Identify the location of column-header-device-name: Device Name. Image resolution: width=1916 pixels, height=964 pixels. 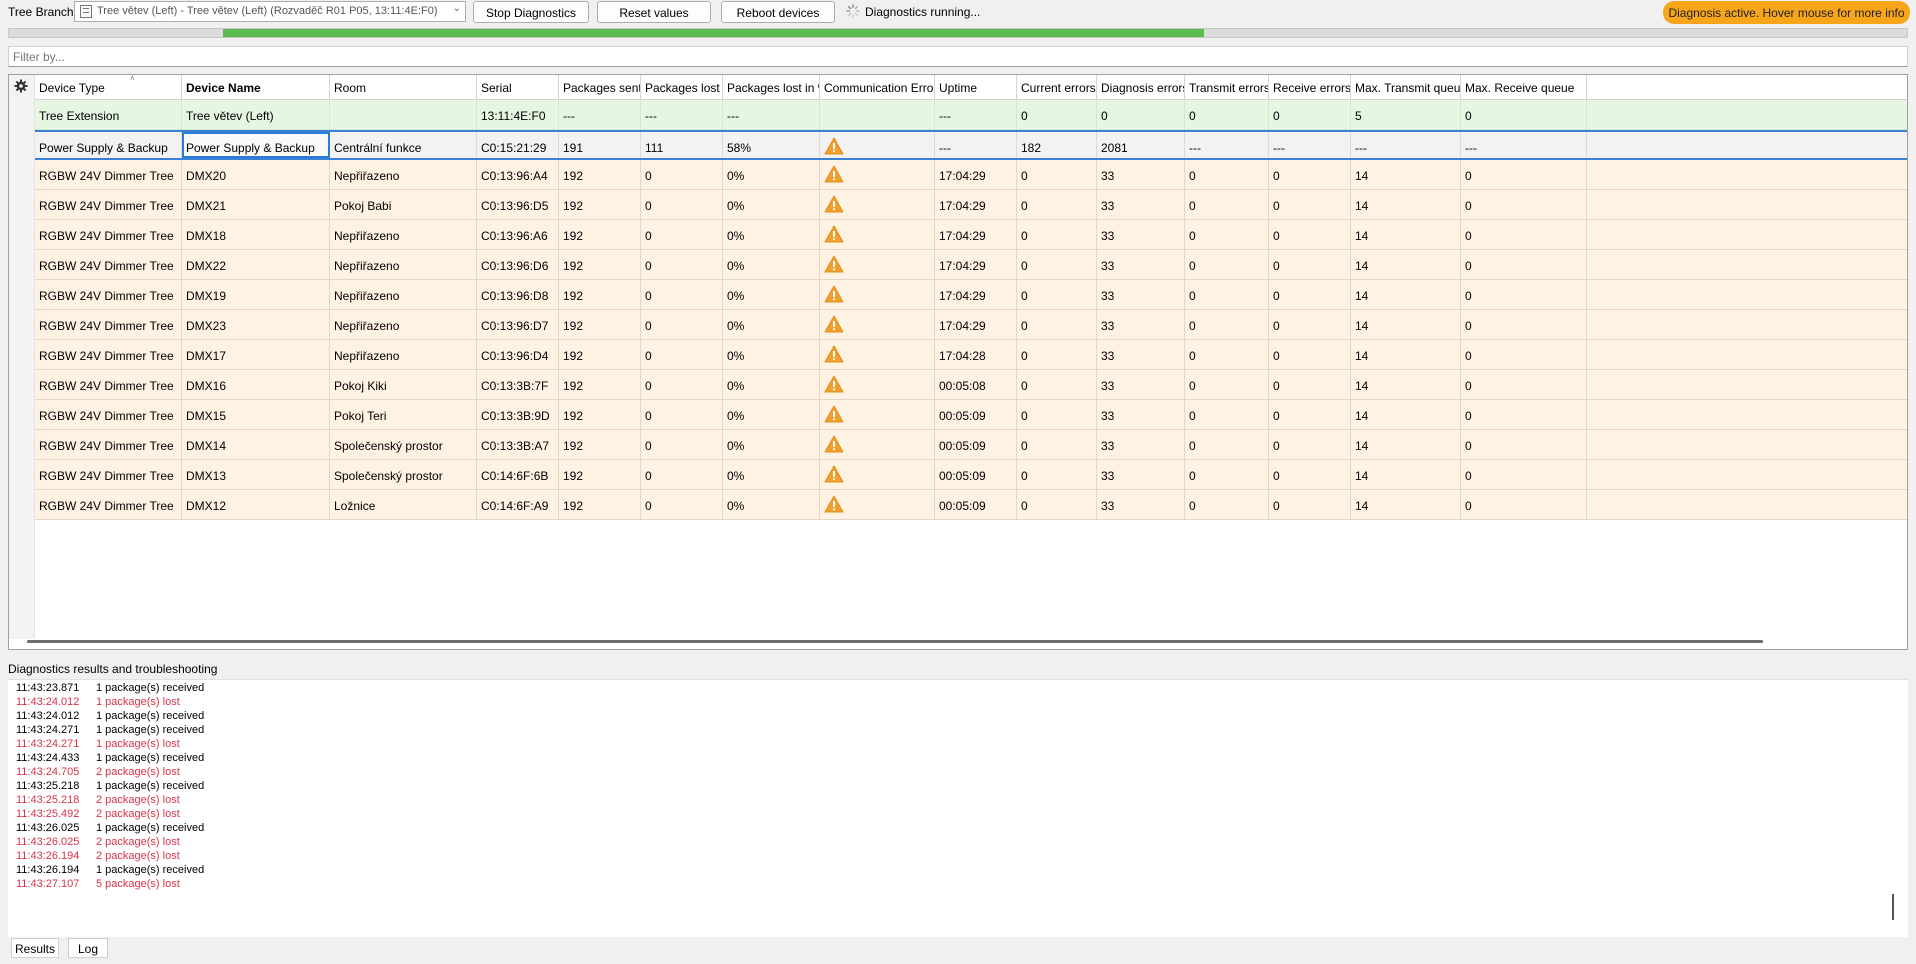
(256, 87).